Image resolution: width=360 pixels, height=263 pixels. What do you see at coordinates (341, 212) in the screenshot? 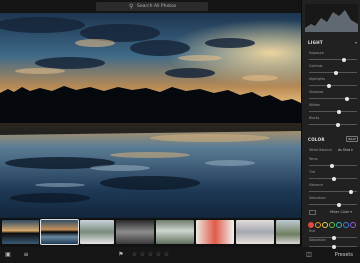
I see `mixer-dropdown: Mixer Color ▾` at bounding box center [341, 212].